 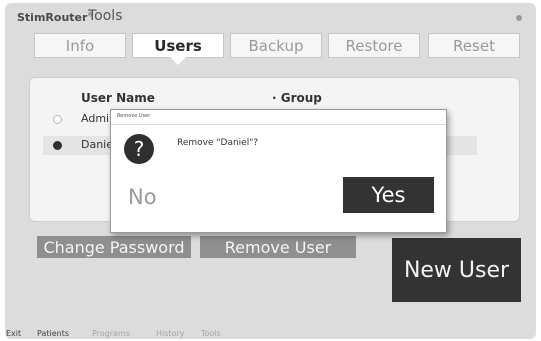 What do you see at coordinates (276, 45) in the screenshot?
I see `tab-backup: Backup` at bounding box center [276, 45].